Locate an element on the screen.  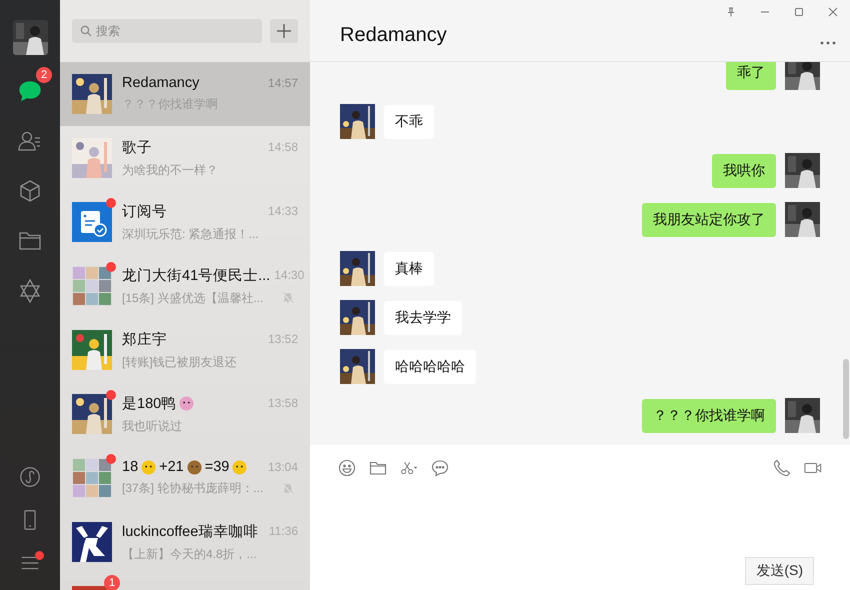
phone-icon is located at coordinates (782, 468).